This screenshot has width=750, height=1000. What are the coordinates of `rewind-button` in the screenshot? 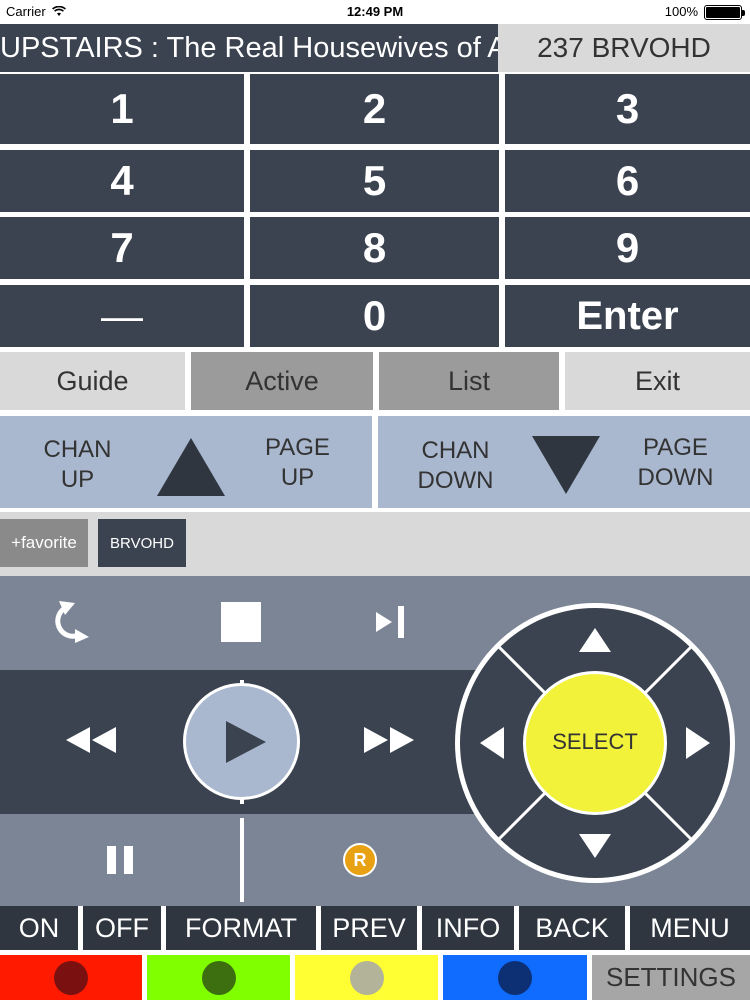 It's located at (90, 740).